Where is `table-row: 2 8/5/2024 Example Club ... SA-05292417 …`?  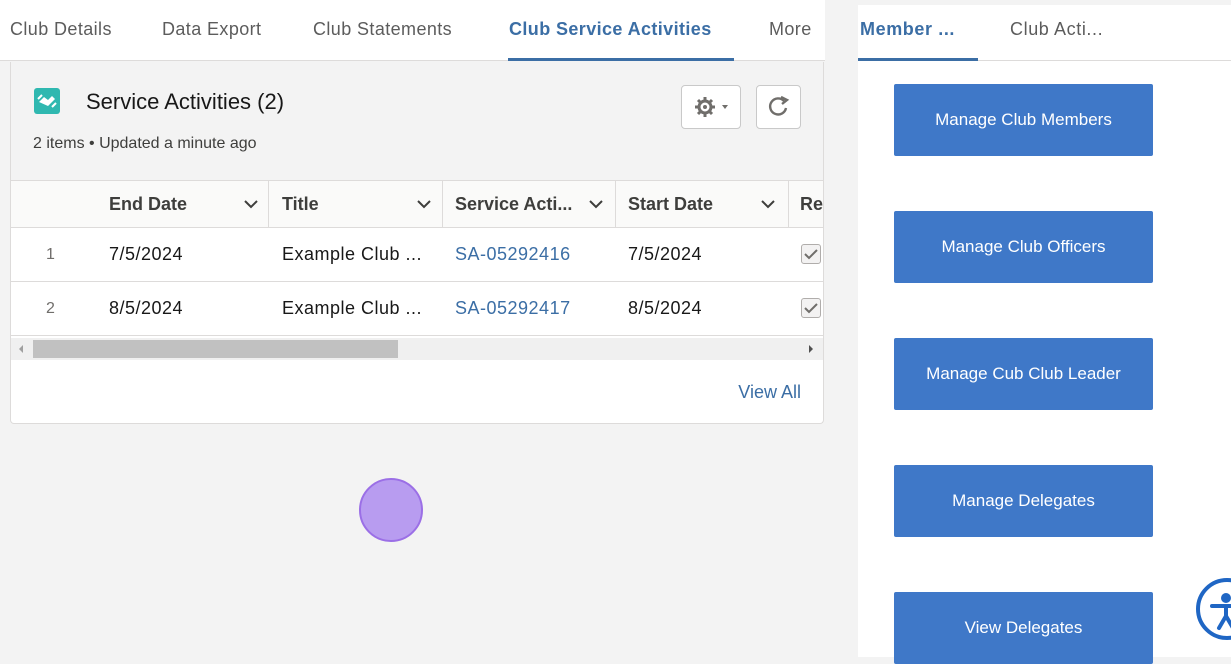 table-row: 2 8/5/2024 Example Club ... SA-05292417 … is located at coordinates (417, 309).